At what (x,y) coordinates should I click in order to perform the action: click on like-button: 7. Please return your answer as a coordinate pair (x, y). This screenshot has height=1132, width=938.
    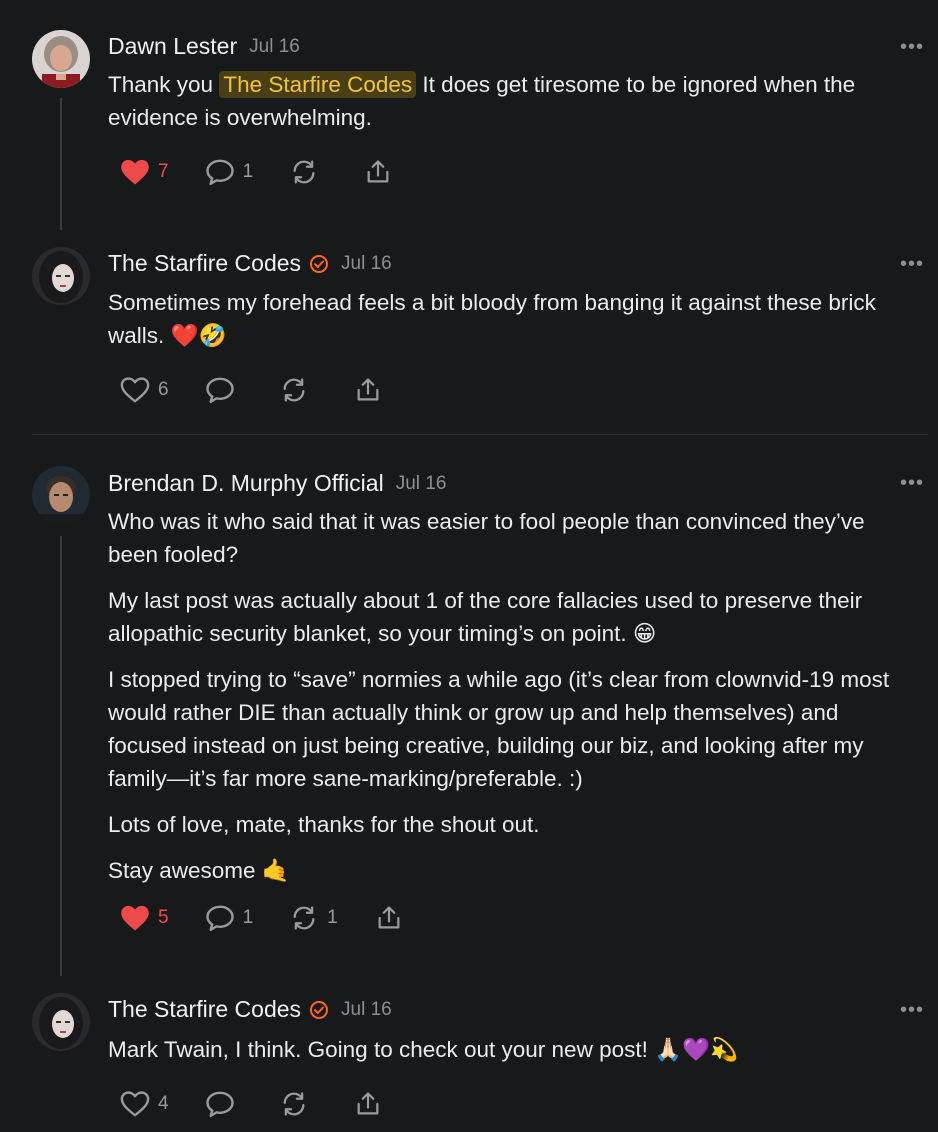
    Looking at the image, I should click on (144, 172).